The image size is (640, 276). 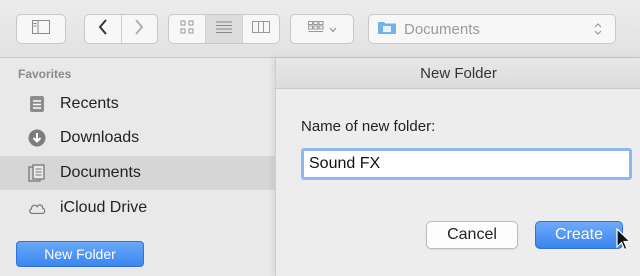 I want to click on updown-arrows-icon, so click(x=598, y=29).